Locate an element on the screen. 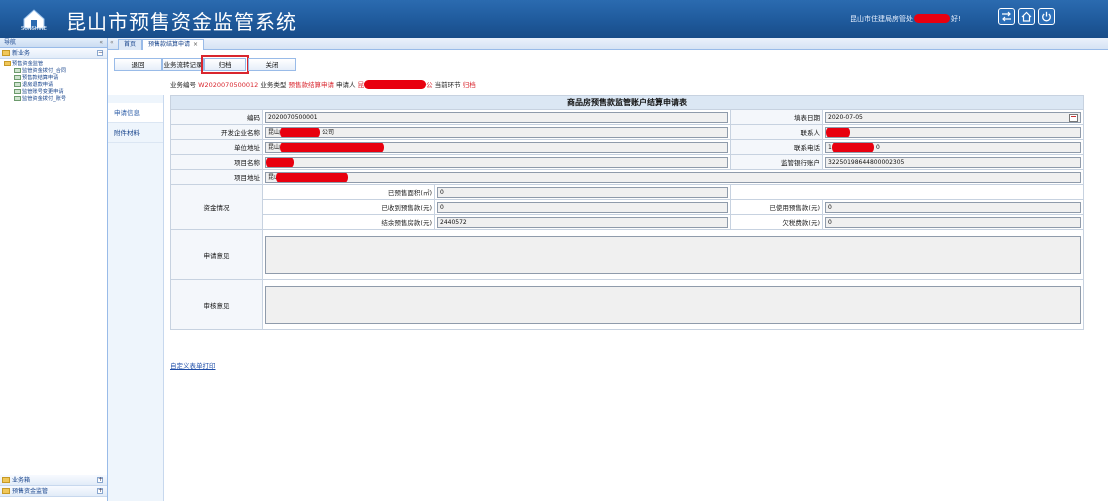 This screenshot has height=501, width=1108. nav-header: 导航 « is located at coordinates (53, 43).